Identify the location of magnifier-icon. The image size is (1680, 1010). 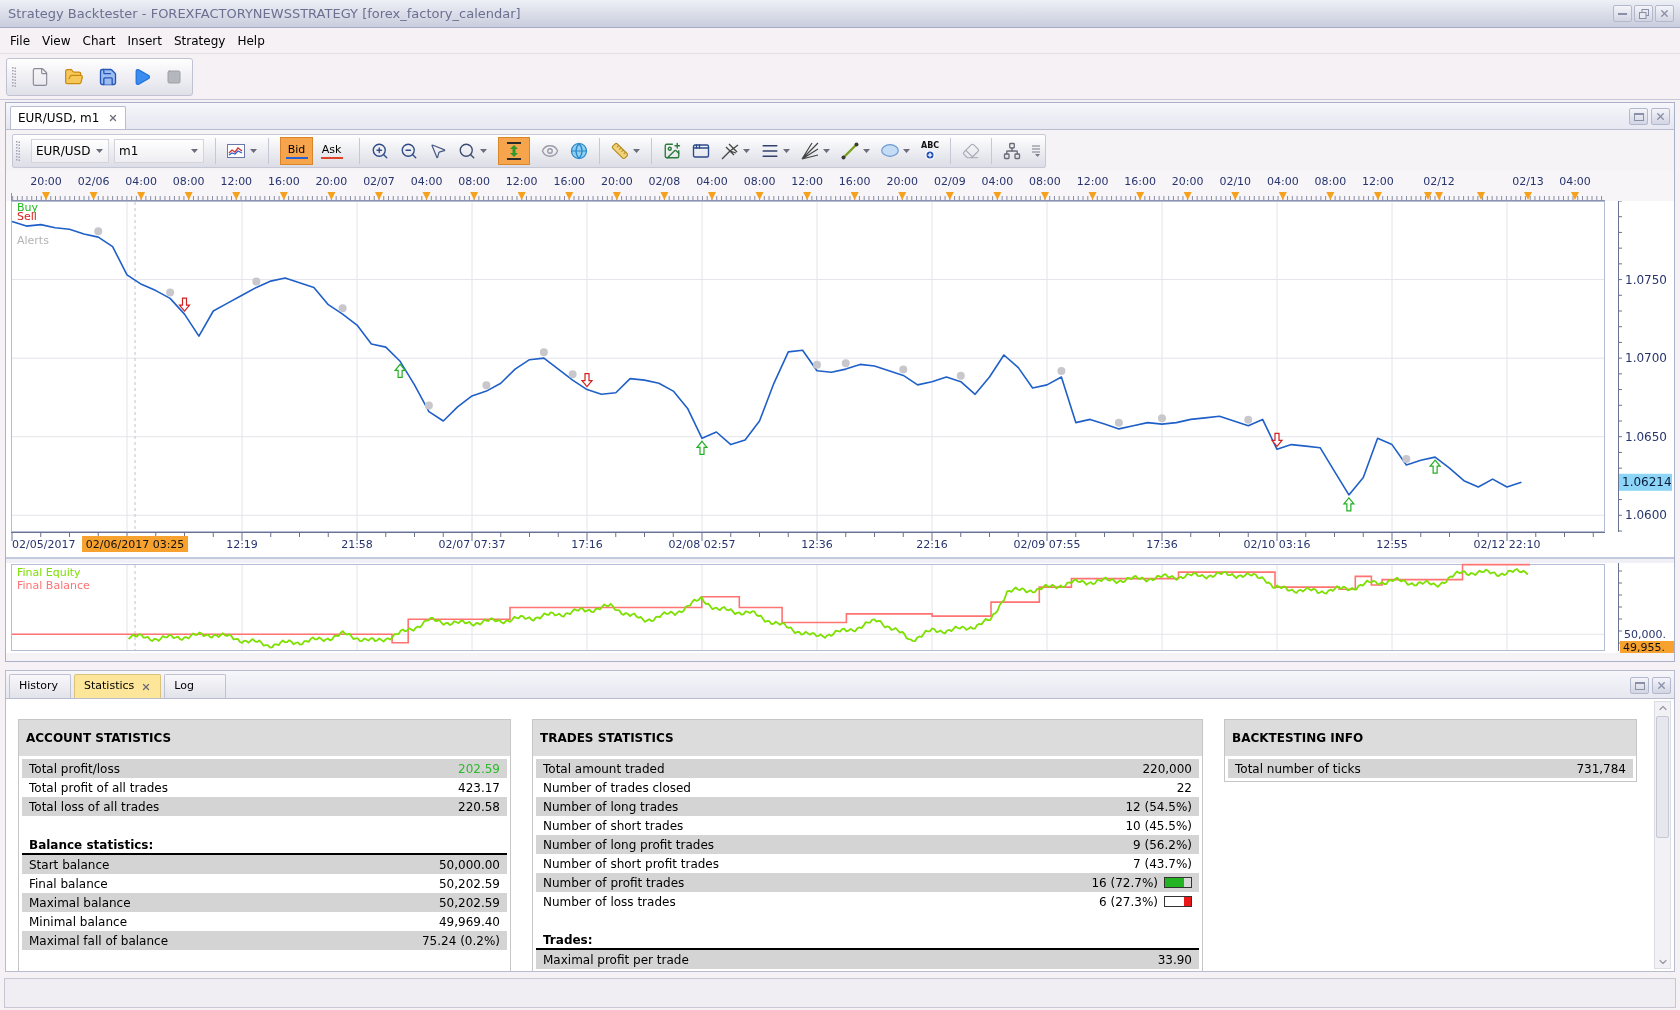
(467, 150).